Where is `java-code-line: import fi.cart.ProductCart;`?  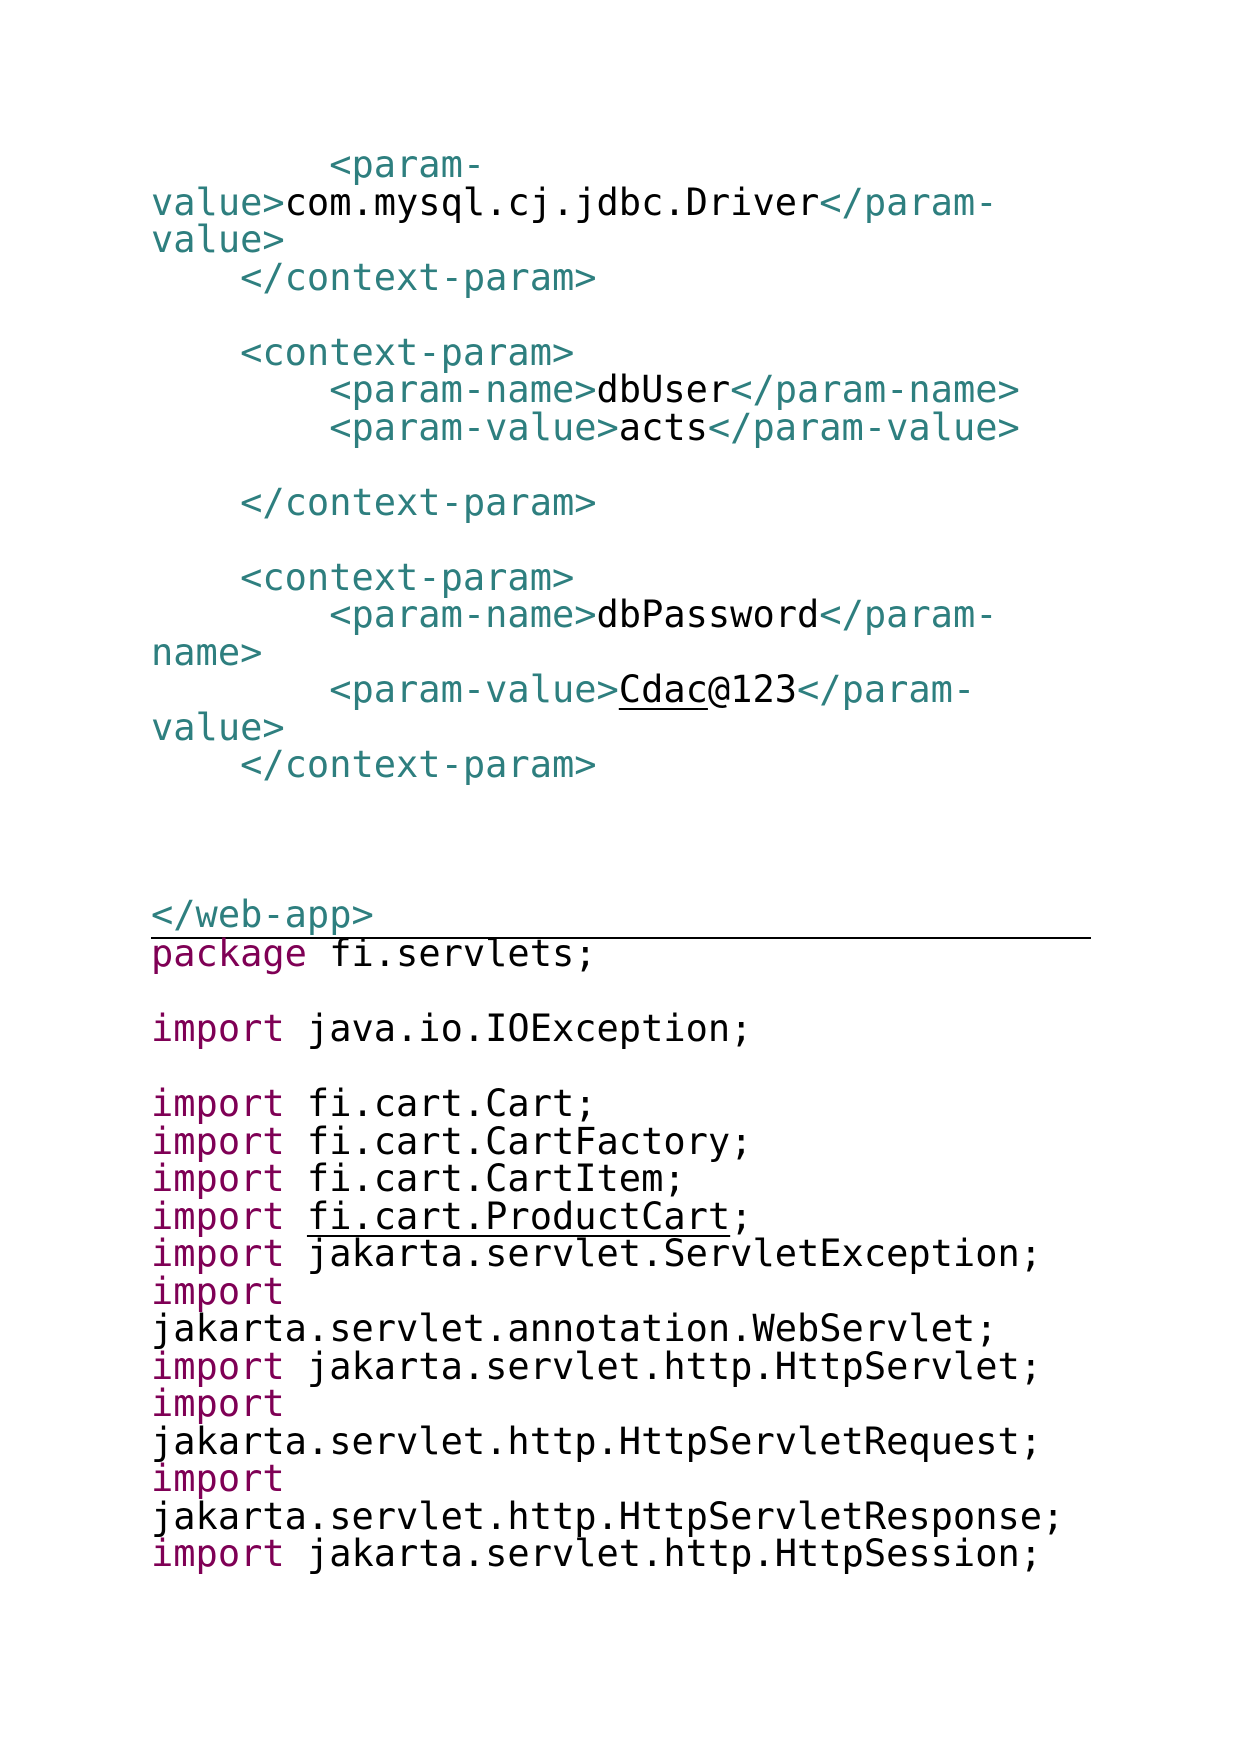
java-code-line: import fi.cart.ProductCart; is located at coordinates (607, 1216).